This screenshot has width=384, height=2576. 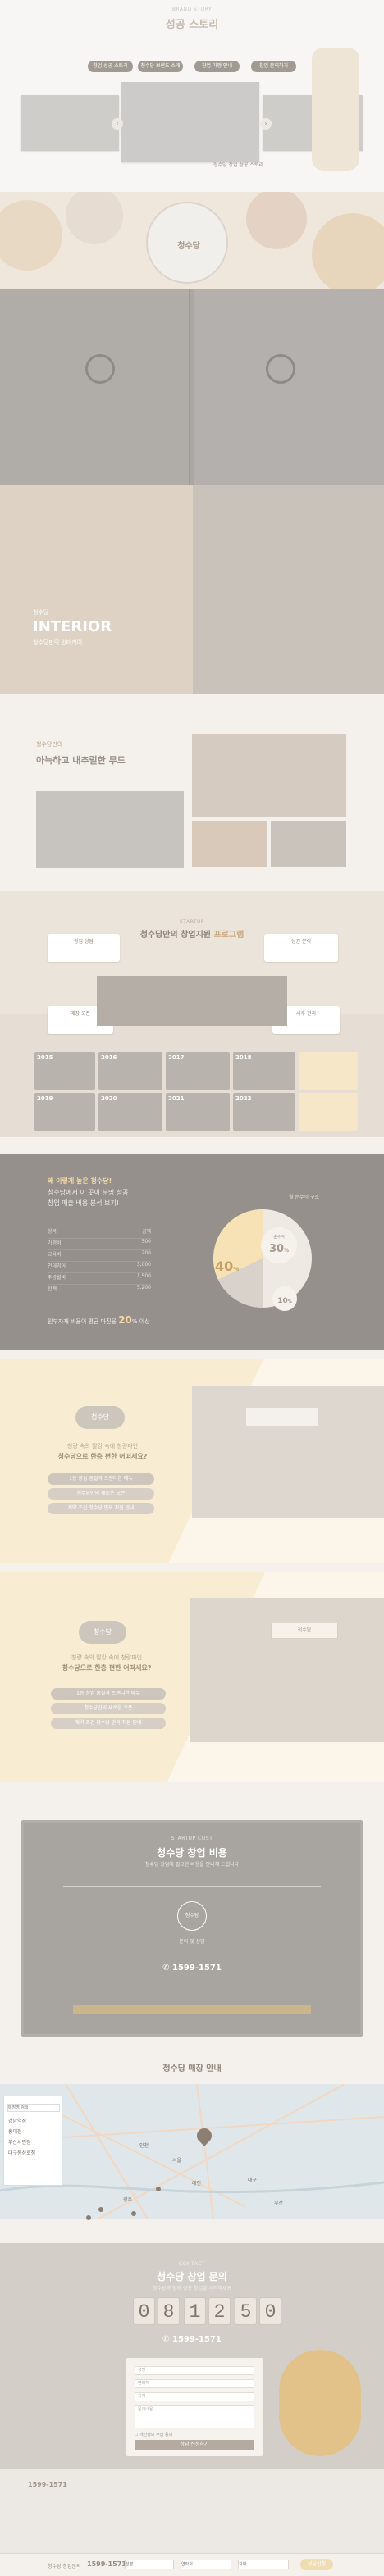 What do you see at coordinates (192, 2276) in the screenshot?
I see `inquiry-title: 청수당 창업 문의` at bounding box center [192, 2276].